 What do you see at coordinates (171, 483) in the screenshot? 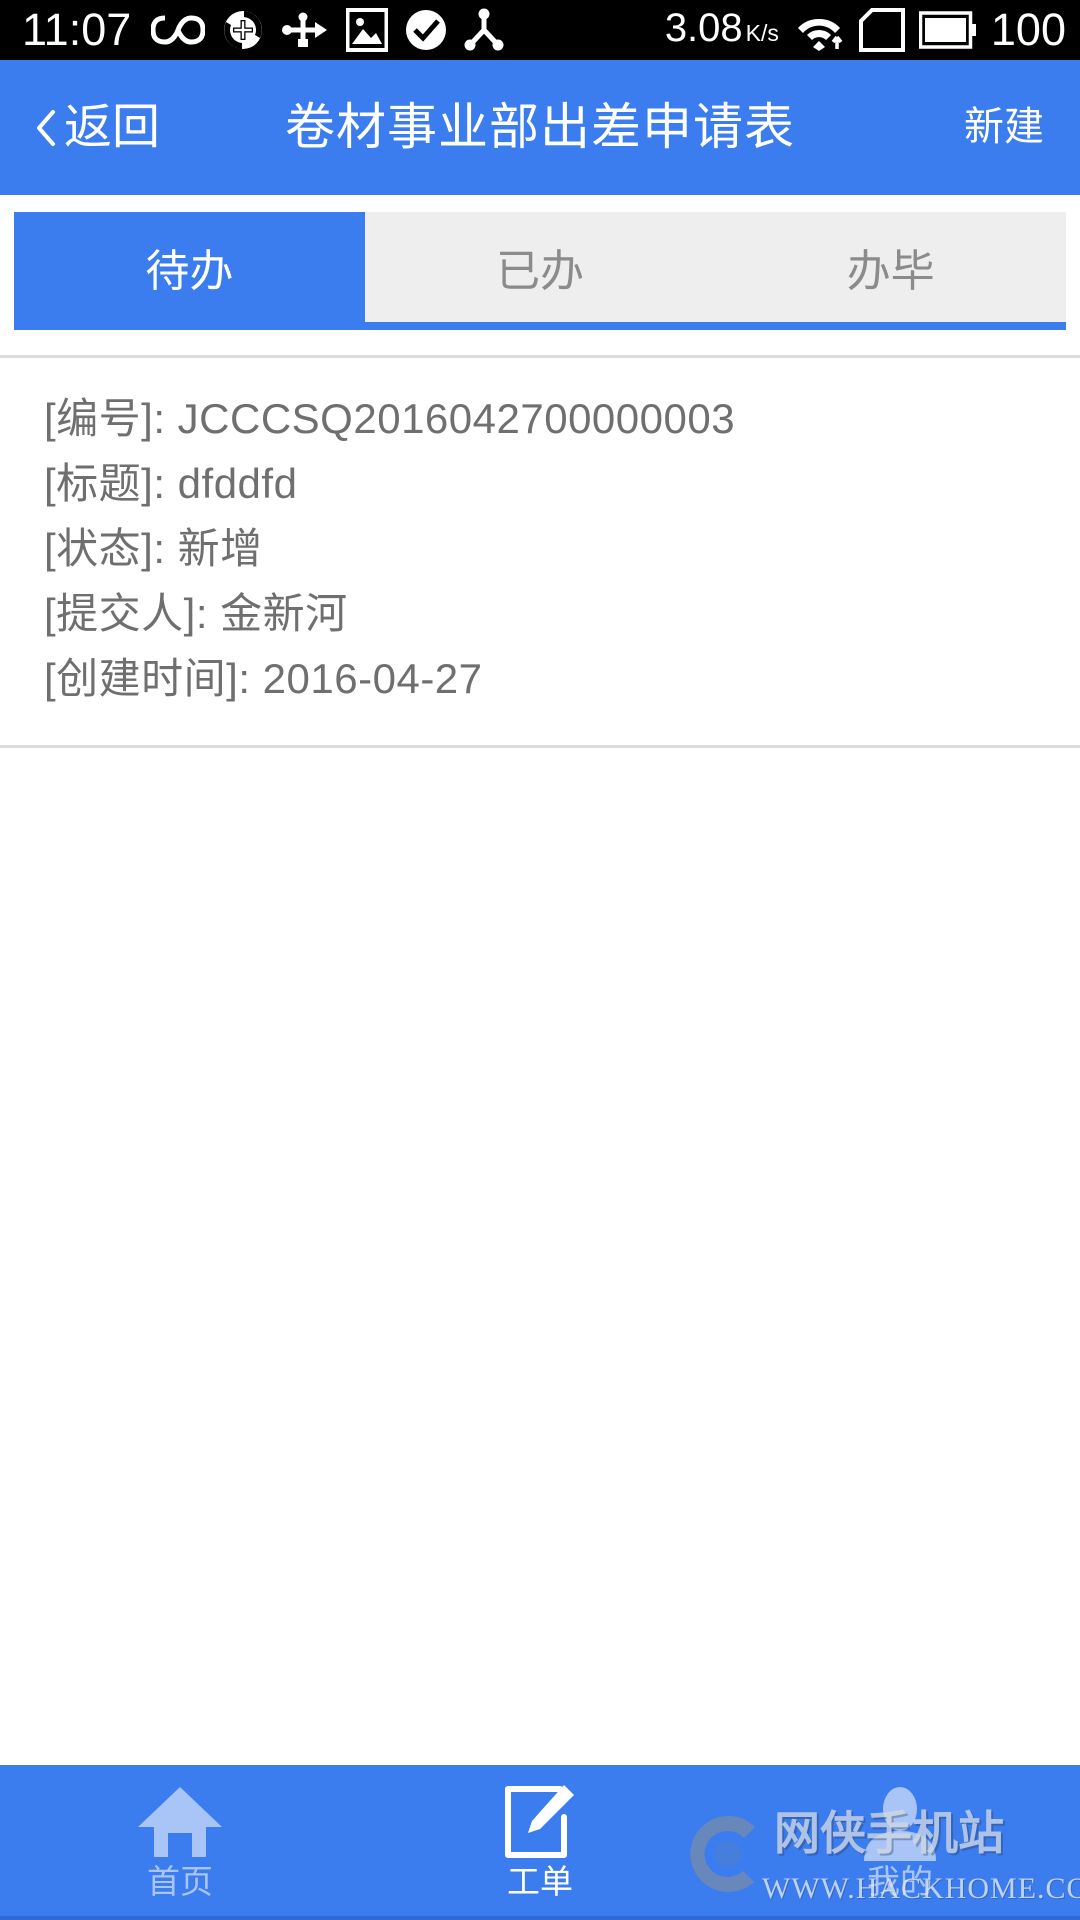
I see `field-title: [标题]: dfddfd` at bounding box center [171, 483].